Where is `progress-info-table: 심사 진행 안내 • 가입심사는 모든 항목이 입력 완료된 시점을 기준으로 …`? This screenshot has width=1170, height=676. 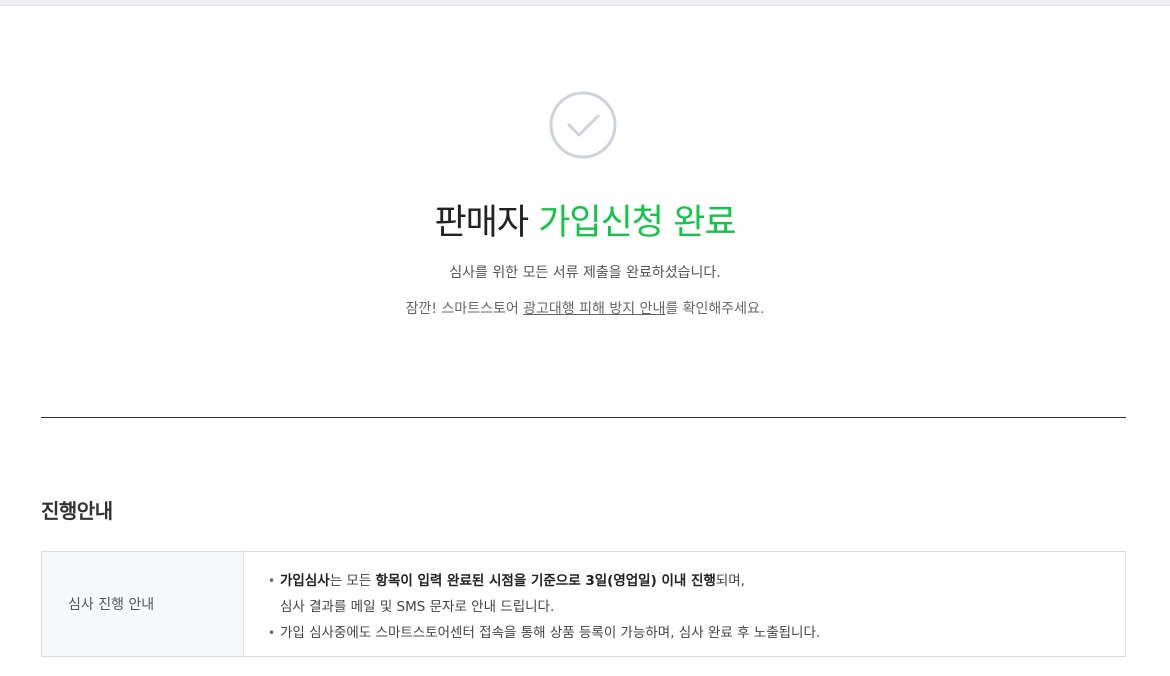
progress-info-table: 심사 진행 안내 • 가입심사는 모든 항목이 입력 완료된 시점을 기준으로 … is located at coordinates (583, 604).